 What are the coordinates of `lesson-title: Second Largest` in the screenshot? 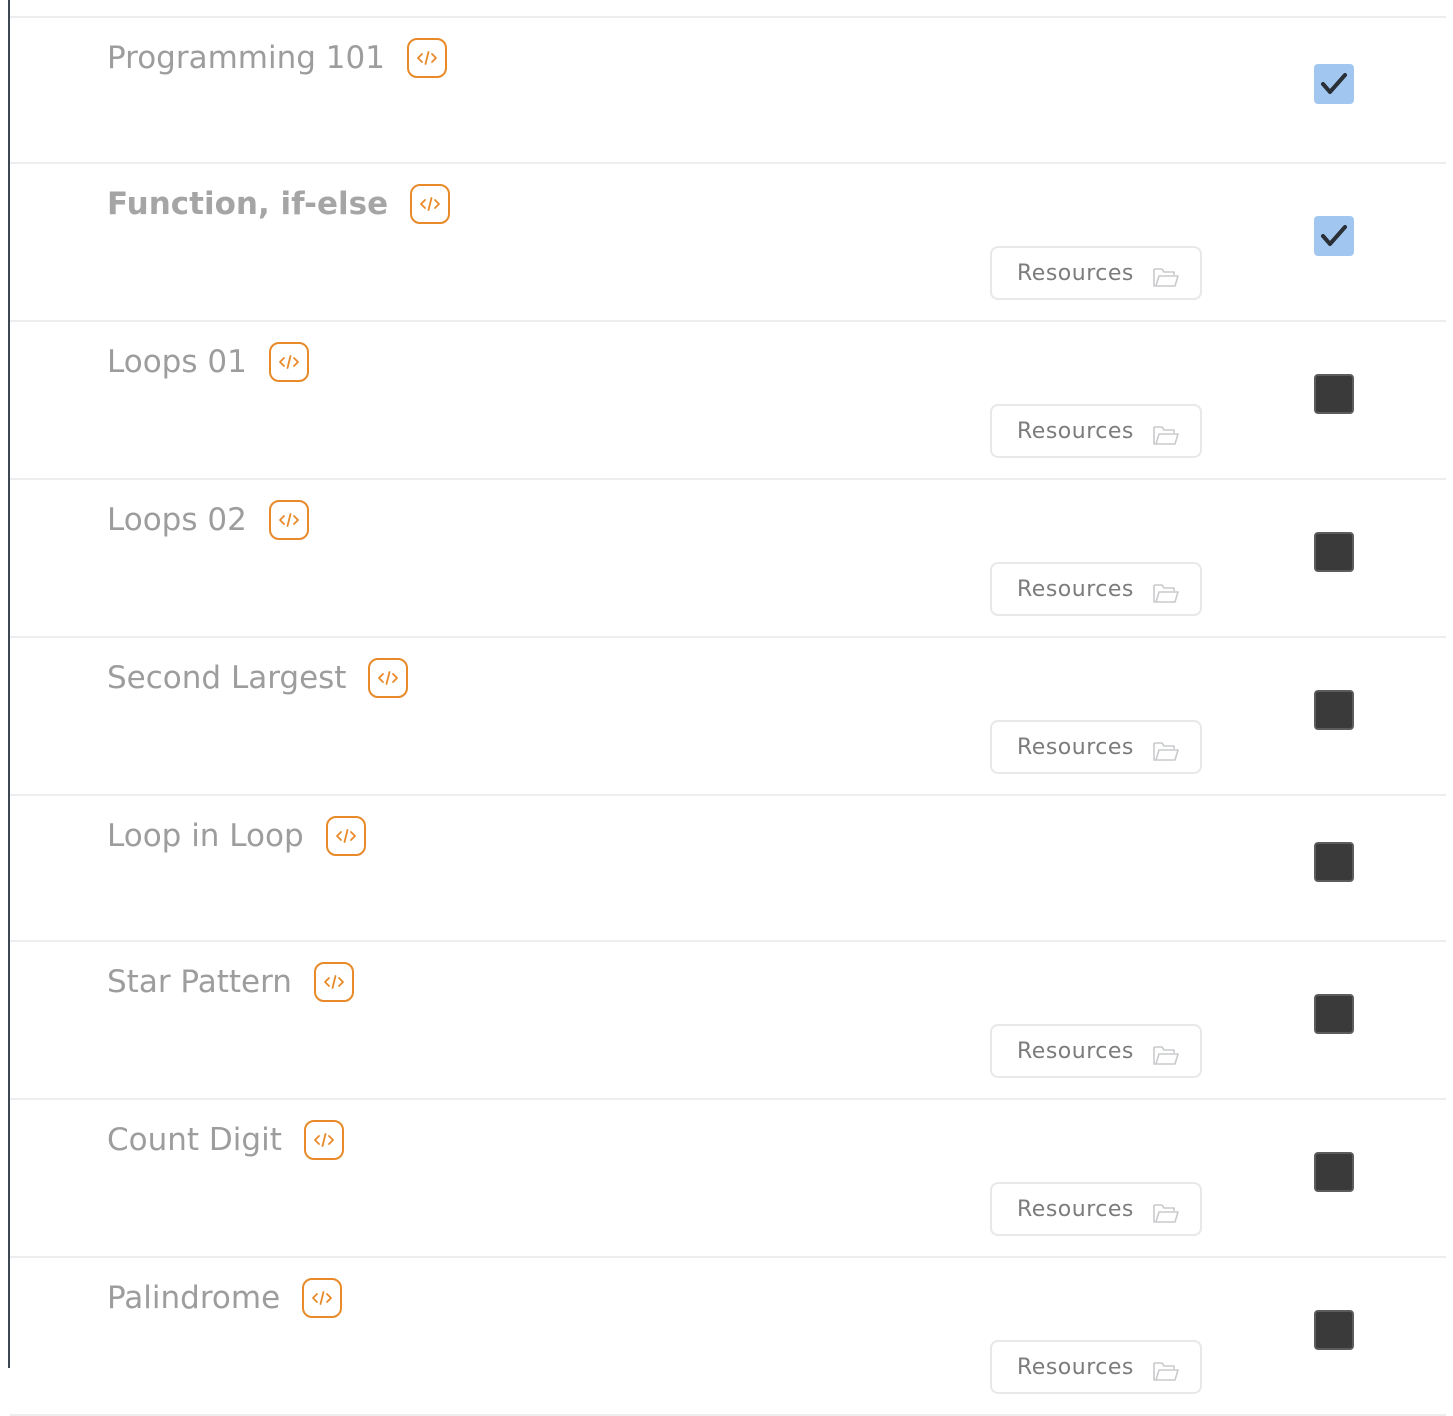 It's located at (226, 678).